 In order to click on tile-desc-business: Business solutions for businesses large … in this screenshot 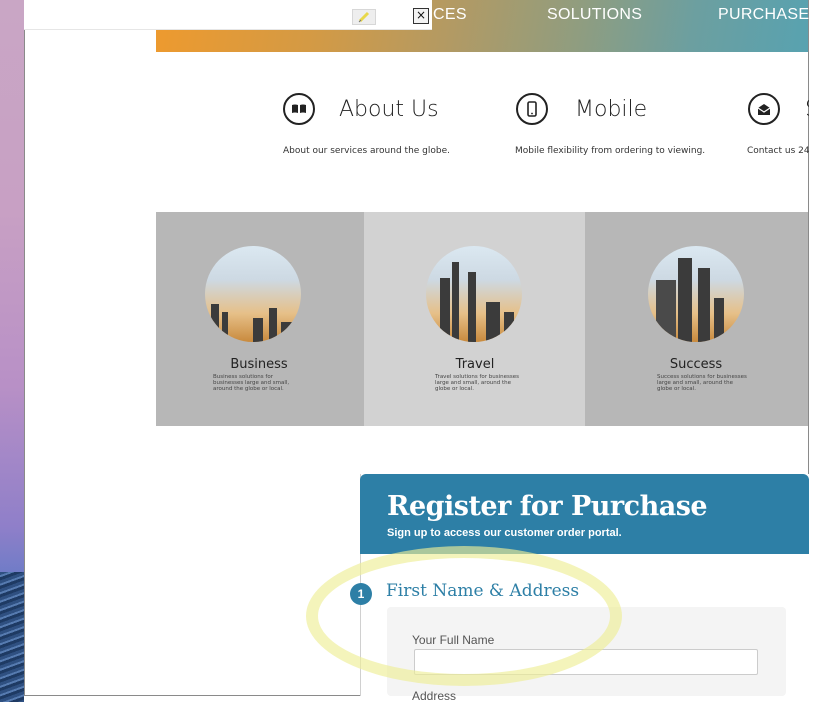, I will do `click(251, 383)`.